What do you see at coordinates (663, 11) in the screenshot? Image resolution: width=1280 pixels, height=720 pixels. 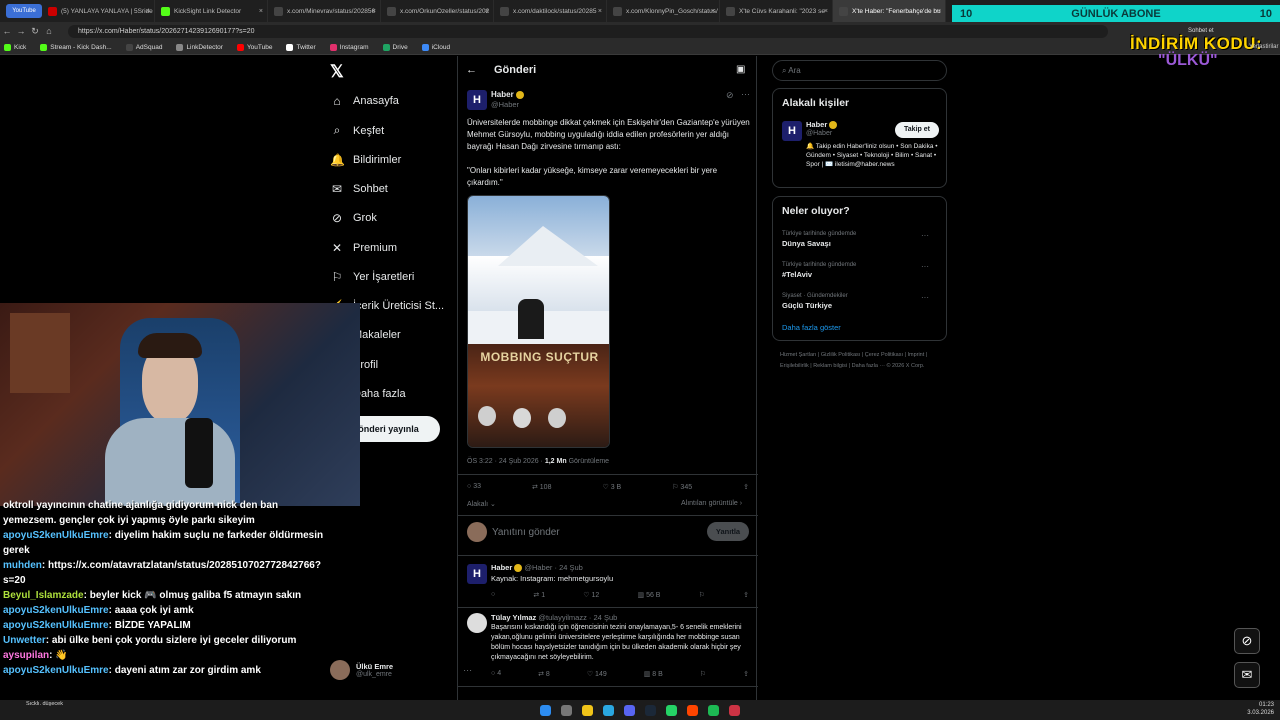 I see `browser-tab: x.com/KlonnyPin_Gosch/status/×` at bounding box center [663, 11].